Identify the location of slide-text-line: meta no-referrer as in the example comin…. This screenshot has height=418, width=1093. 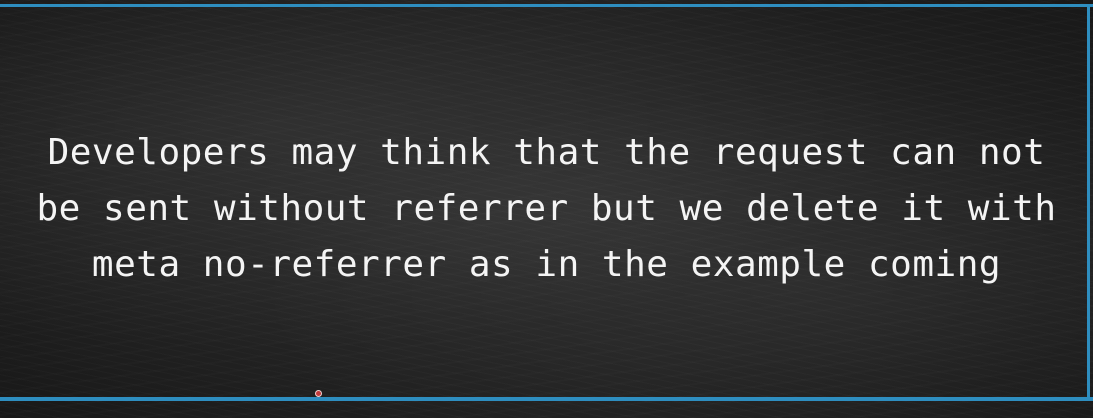
(546, 264).